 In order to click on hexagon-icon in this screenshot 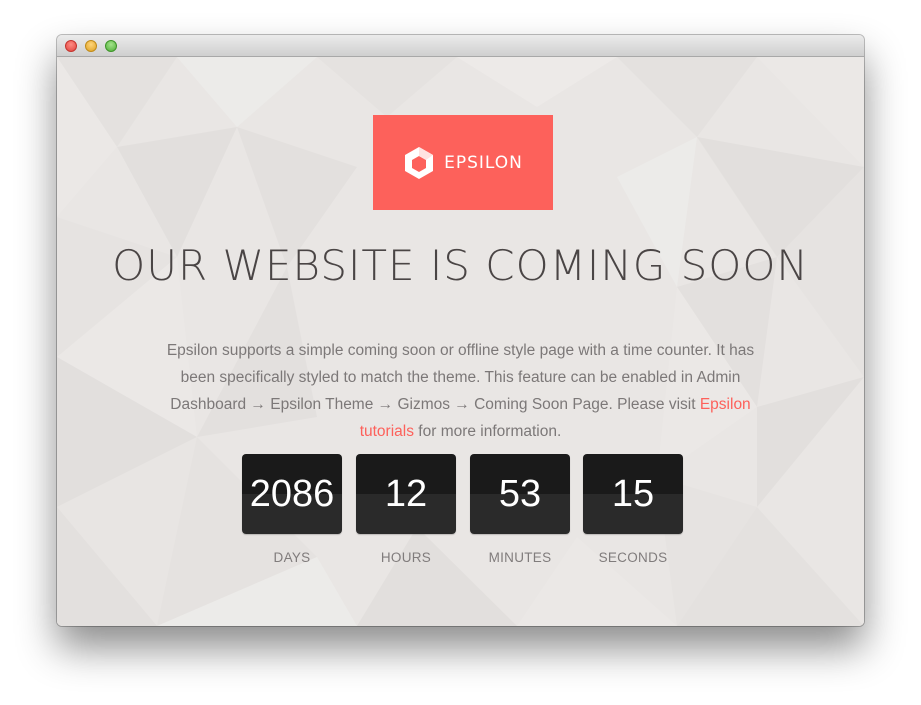, I will do `click(419, 162)`.